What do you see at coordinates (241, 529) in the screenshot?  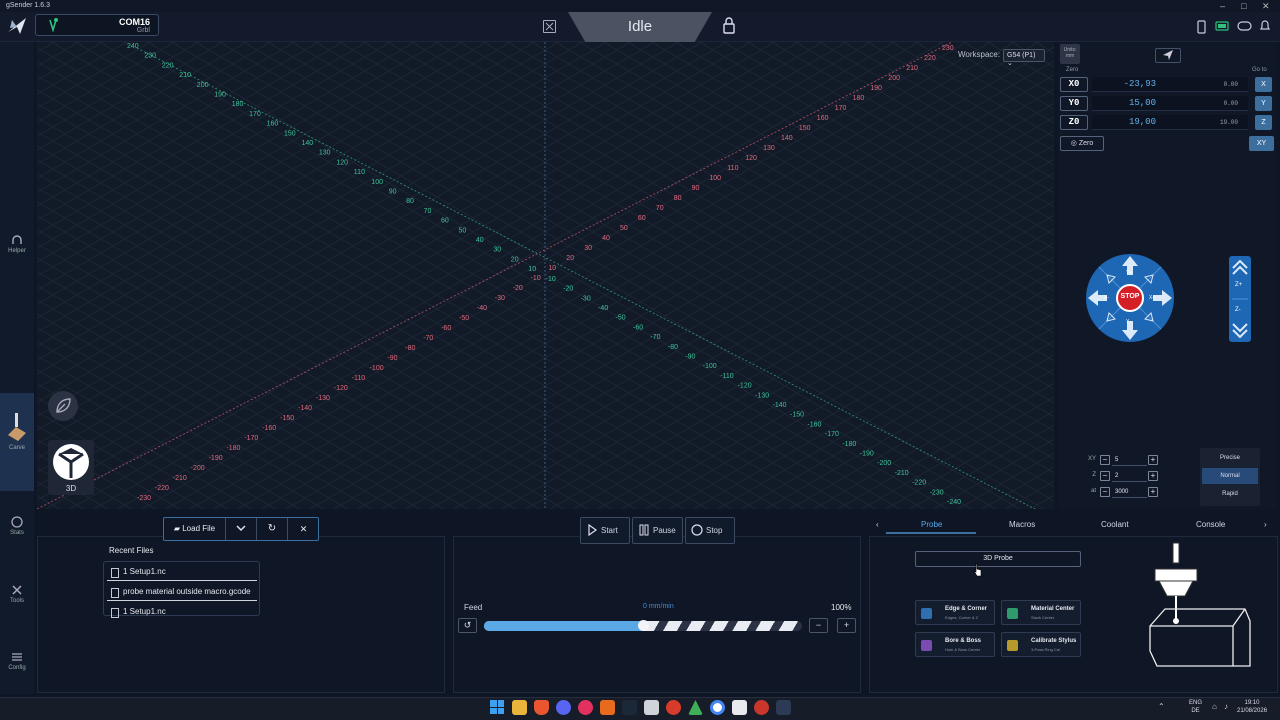 I see `file-options-dropdown` at bounding box center [241, 529].